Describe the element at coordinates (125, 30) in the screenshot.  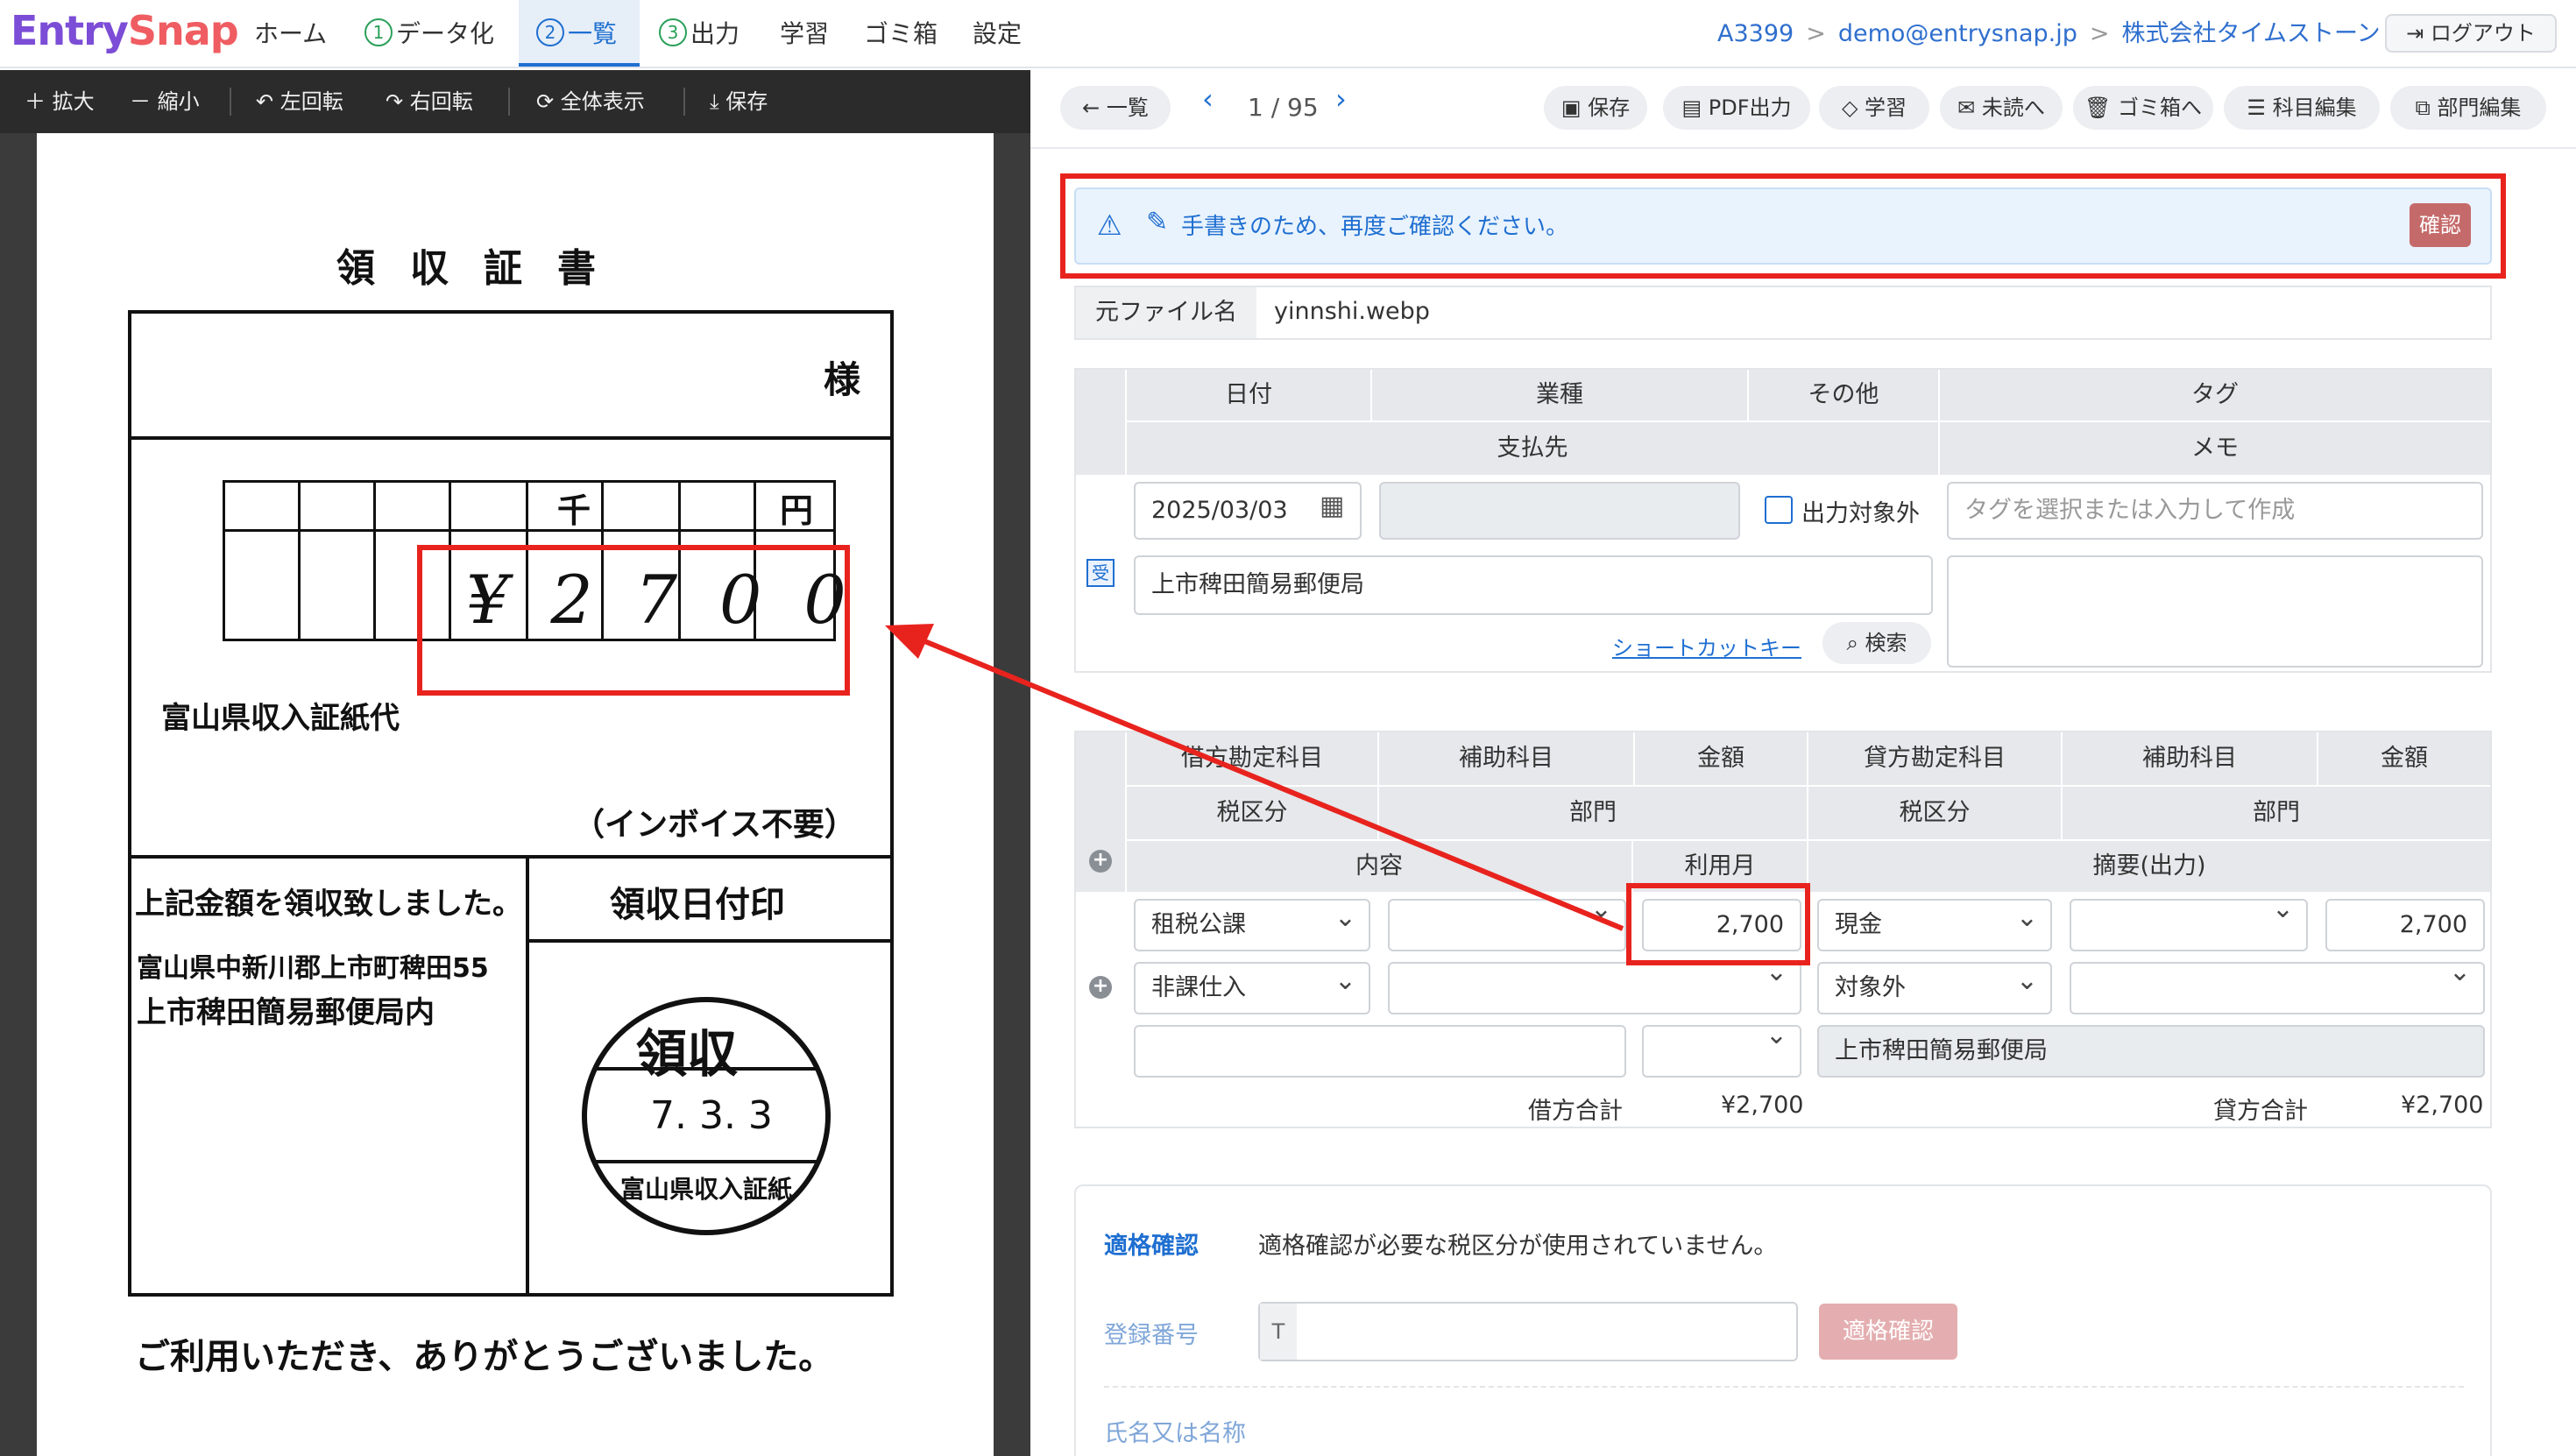
I see `entrysnap-logo: EntrySnap` at that location.